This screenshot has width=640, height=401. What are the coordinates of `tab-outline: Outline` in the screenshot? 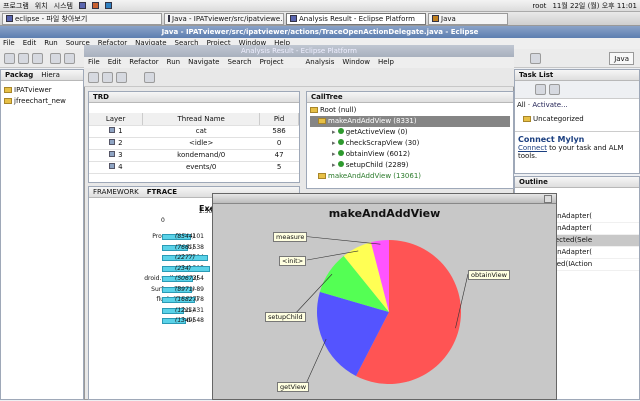 It's located at (533, 182).